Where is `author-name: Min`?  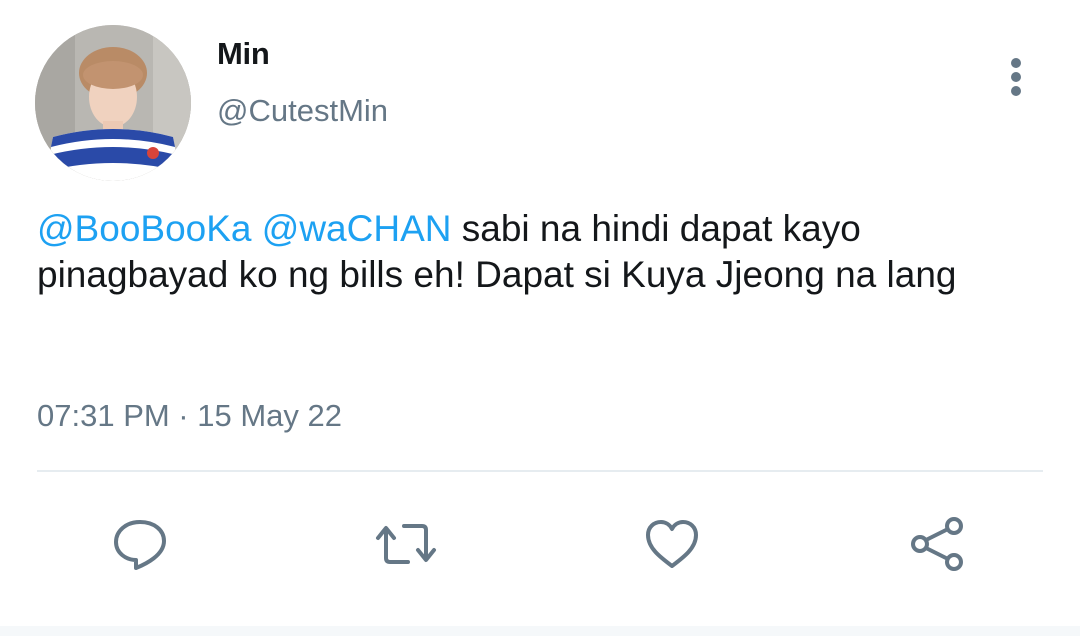
author-name: Min is located at coordinates (243, 54).